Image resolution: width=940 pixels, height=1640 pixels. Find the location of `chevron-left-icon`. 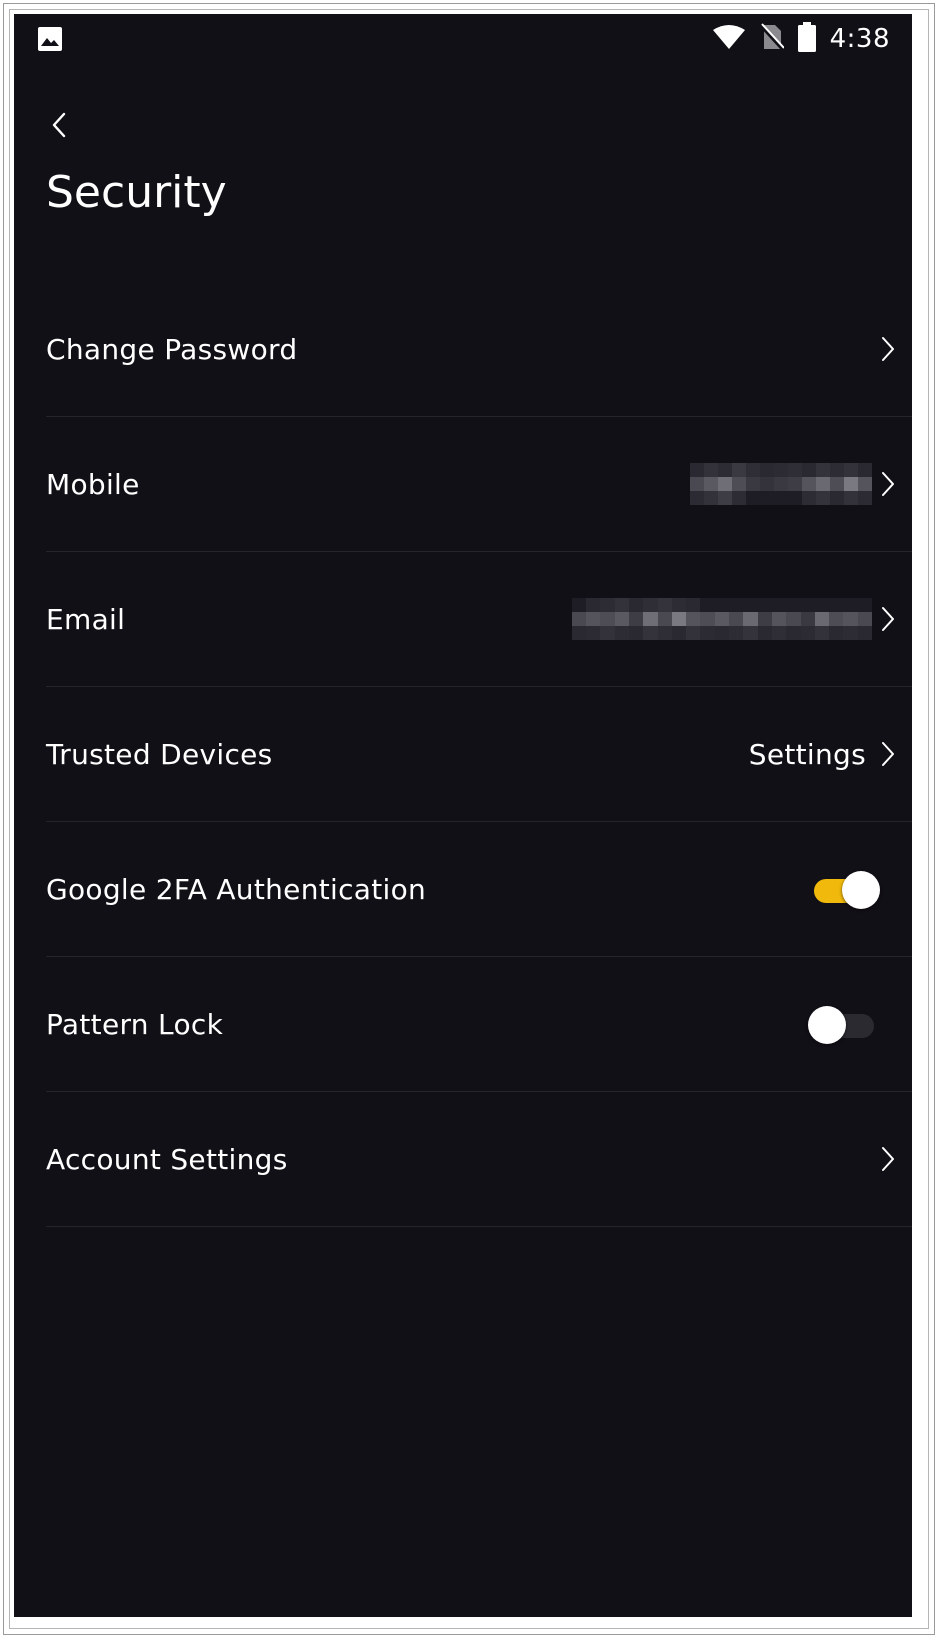

chevron-left-icon is located at coordinates (59, 125).